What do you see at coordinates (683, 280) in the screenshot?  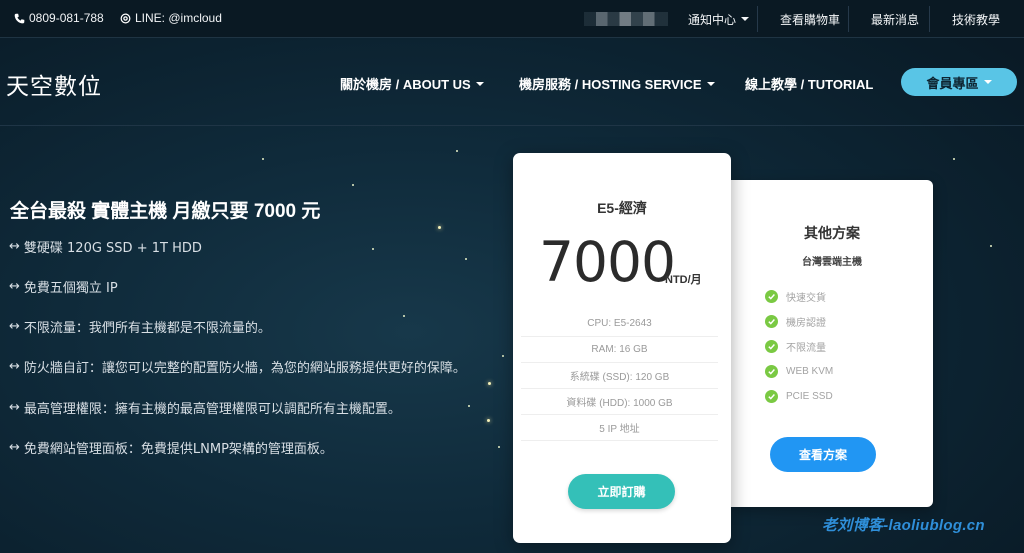 I see `price-unit: NTD/月` at bounding box center [683, 280].